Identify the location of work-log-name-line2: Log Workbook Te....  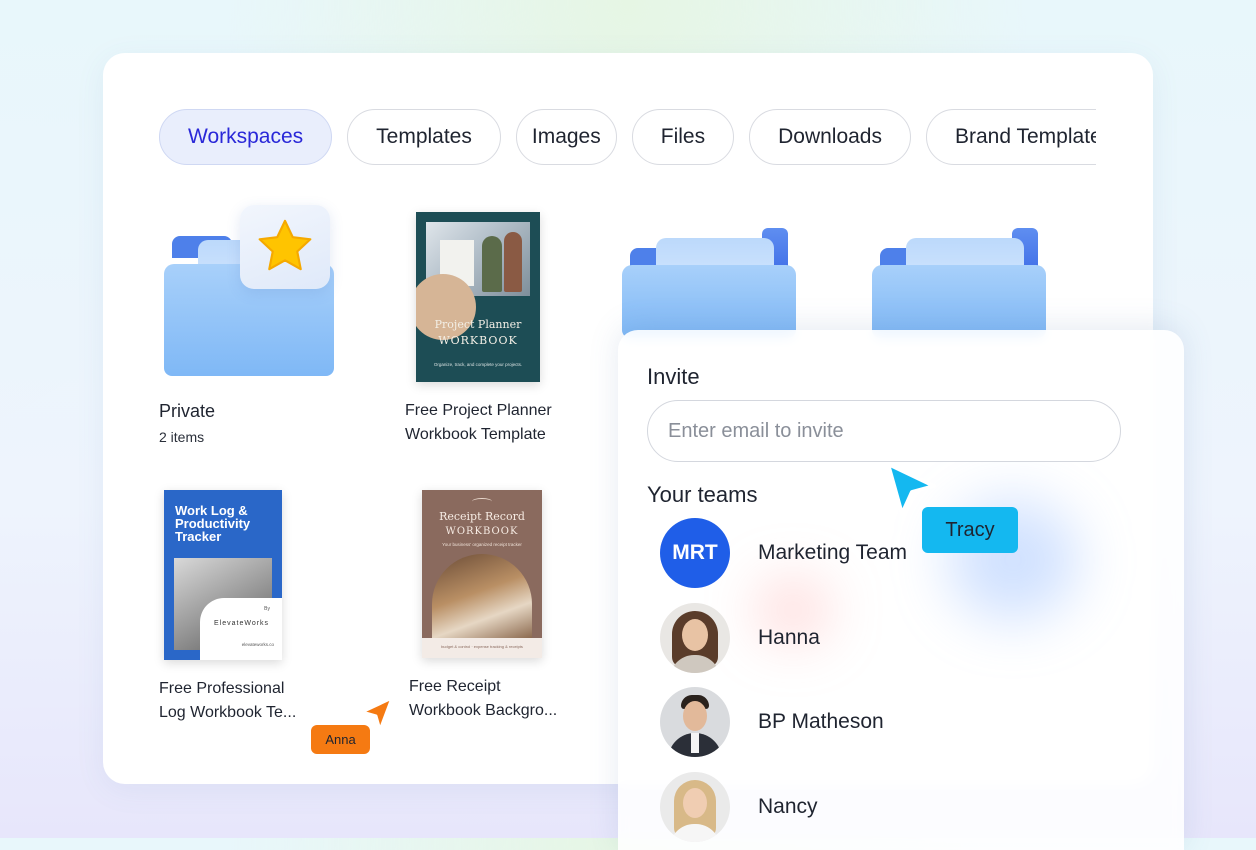
(228, 712).